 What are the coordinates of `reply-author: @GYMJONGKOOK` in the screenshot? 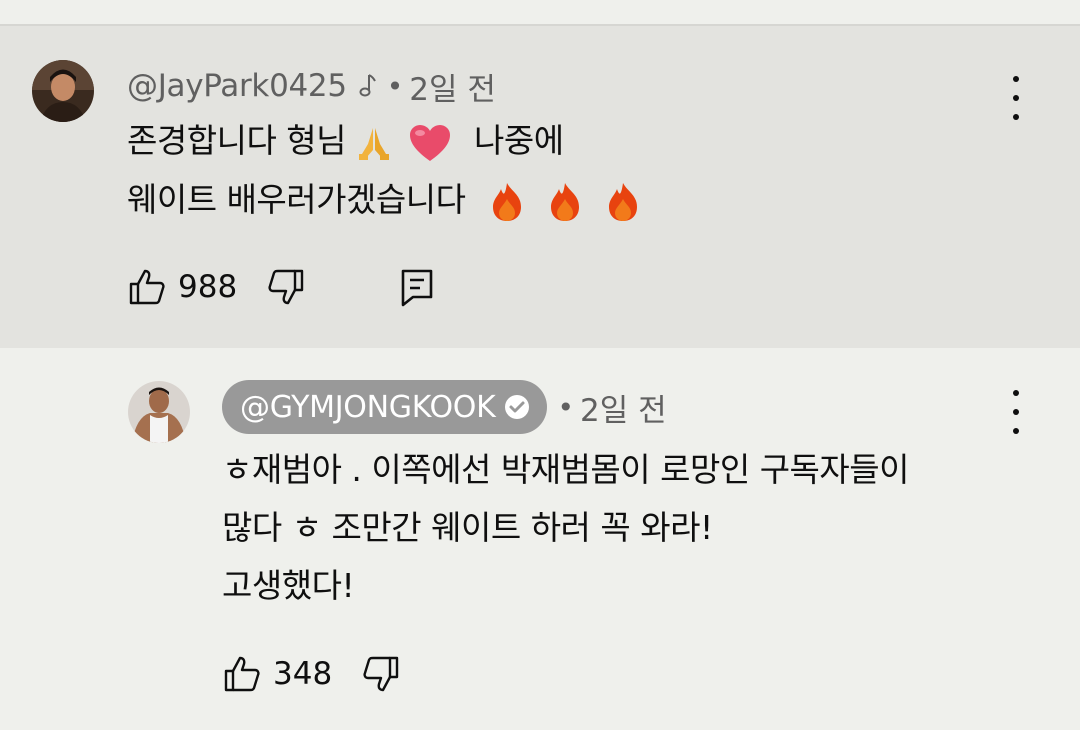 It's located at (368, 407).